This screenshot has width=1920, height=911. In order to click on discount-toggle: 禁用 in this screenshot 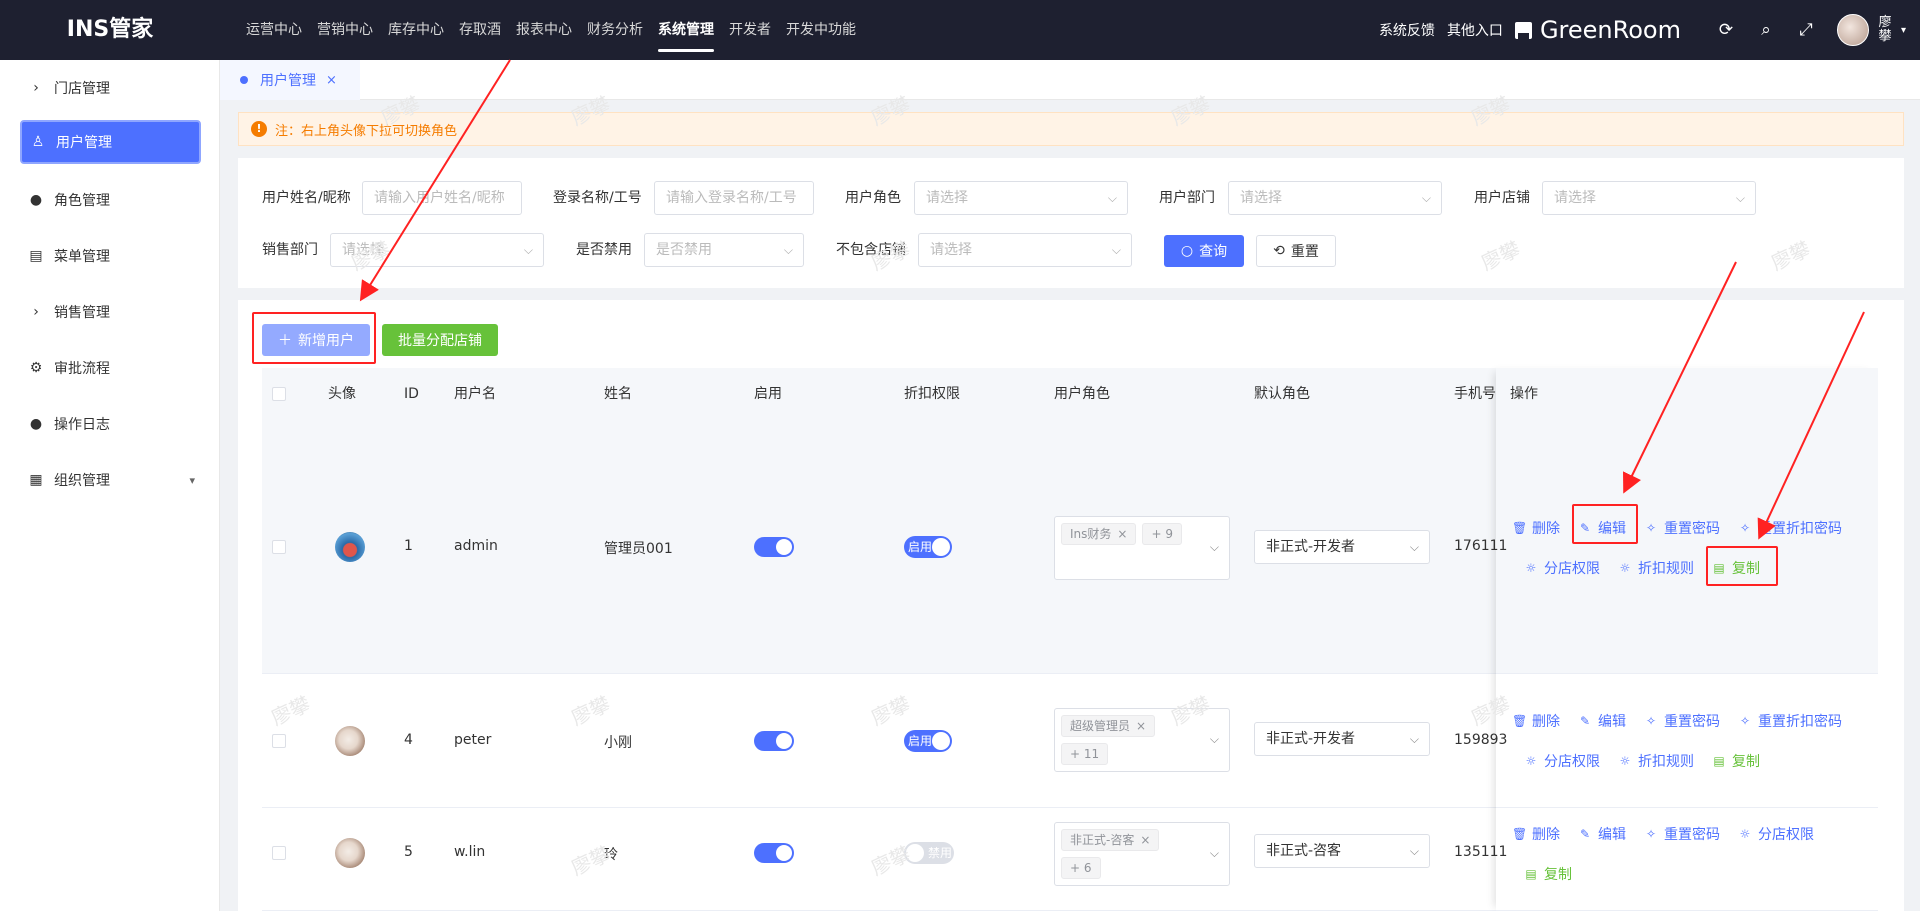, I will do `click(929, 853)`.